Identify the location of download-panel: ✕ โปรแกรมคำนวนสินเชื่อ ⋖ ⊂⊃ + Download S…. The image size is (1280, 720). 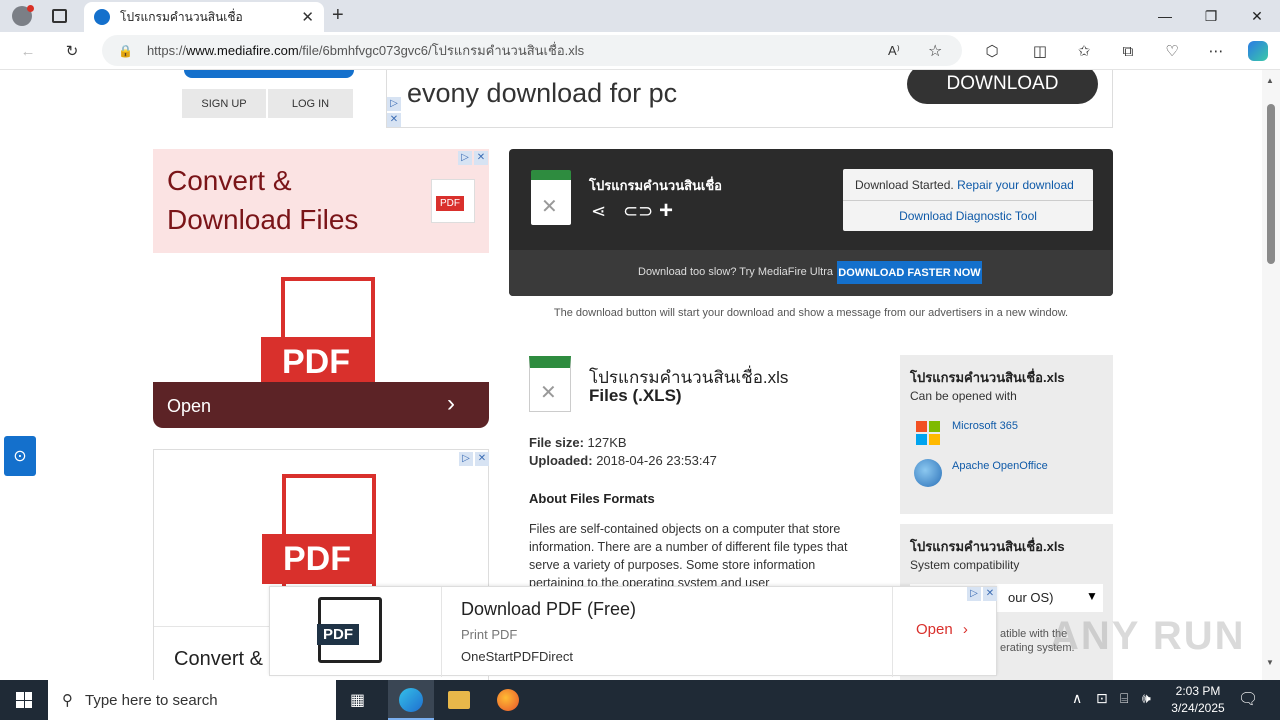
(811, 222).